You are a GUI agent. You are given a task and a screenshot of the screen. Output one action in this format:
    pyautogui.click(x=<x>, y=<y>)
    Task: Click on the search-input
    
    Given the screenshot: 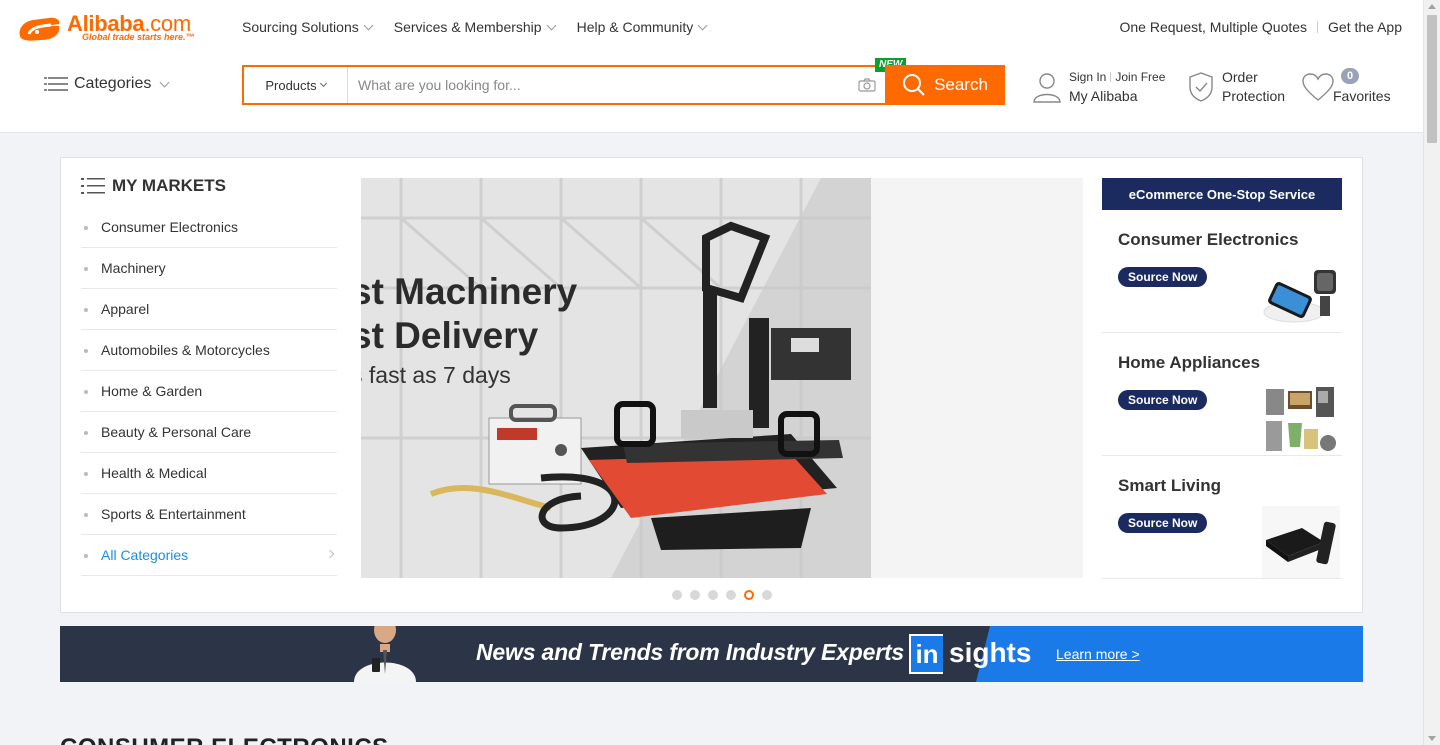 What is the action you would take?
    pyautogui.click(x=603, y=85)
    